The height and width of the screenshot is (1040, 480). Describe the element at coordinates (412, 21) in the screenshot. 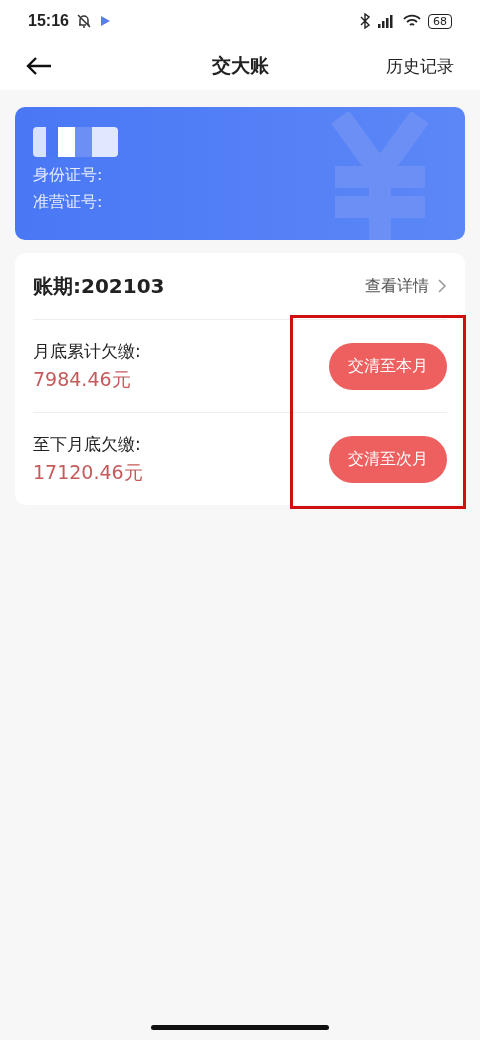

I see `wifi-icon` at that location.